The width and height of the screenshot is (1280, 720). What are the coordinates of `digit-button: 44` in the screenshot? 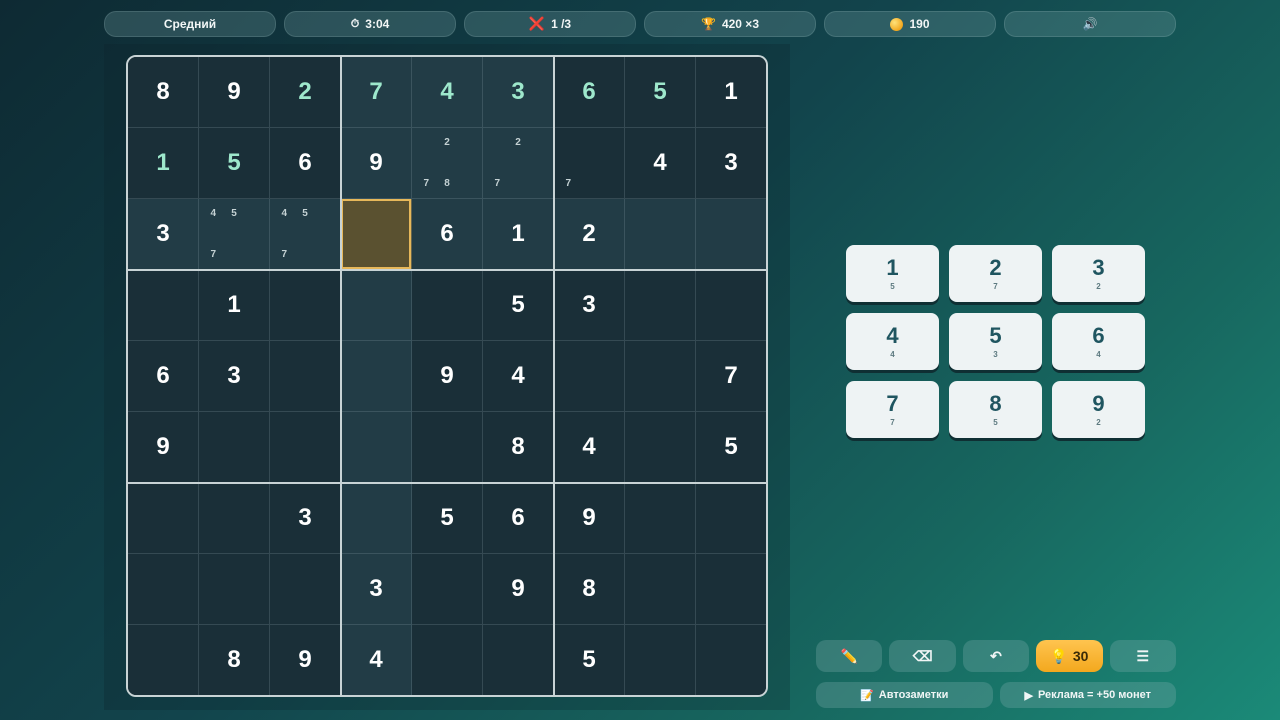 It's located at (892, 341).